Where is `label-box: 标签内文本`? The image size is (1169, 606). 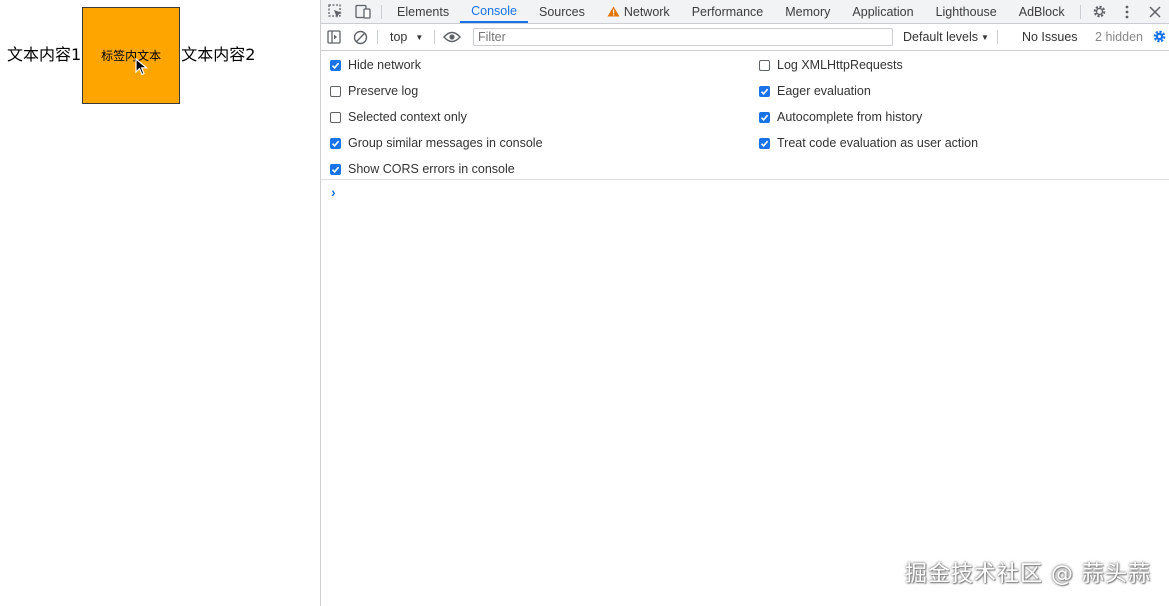 label-box: 标签内文本 is located at coordinates (131, 55).